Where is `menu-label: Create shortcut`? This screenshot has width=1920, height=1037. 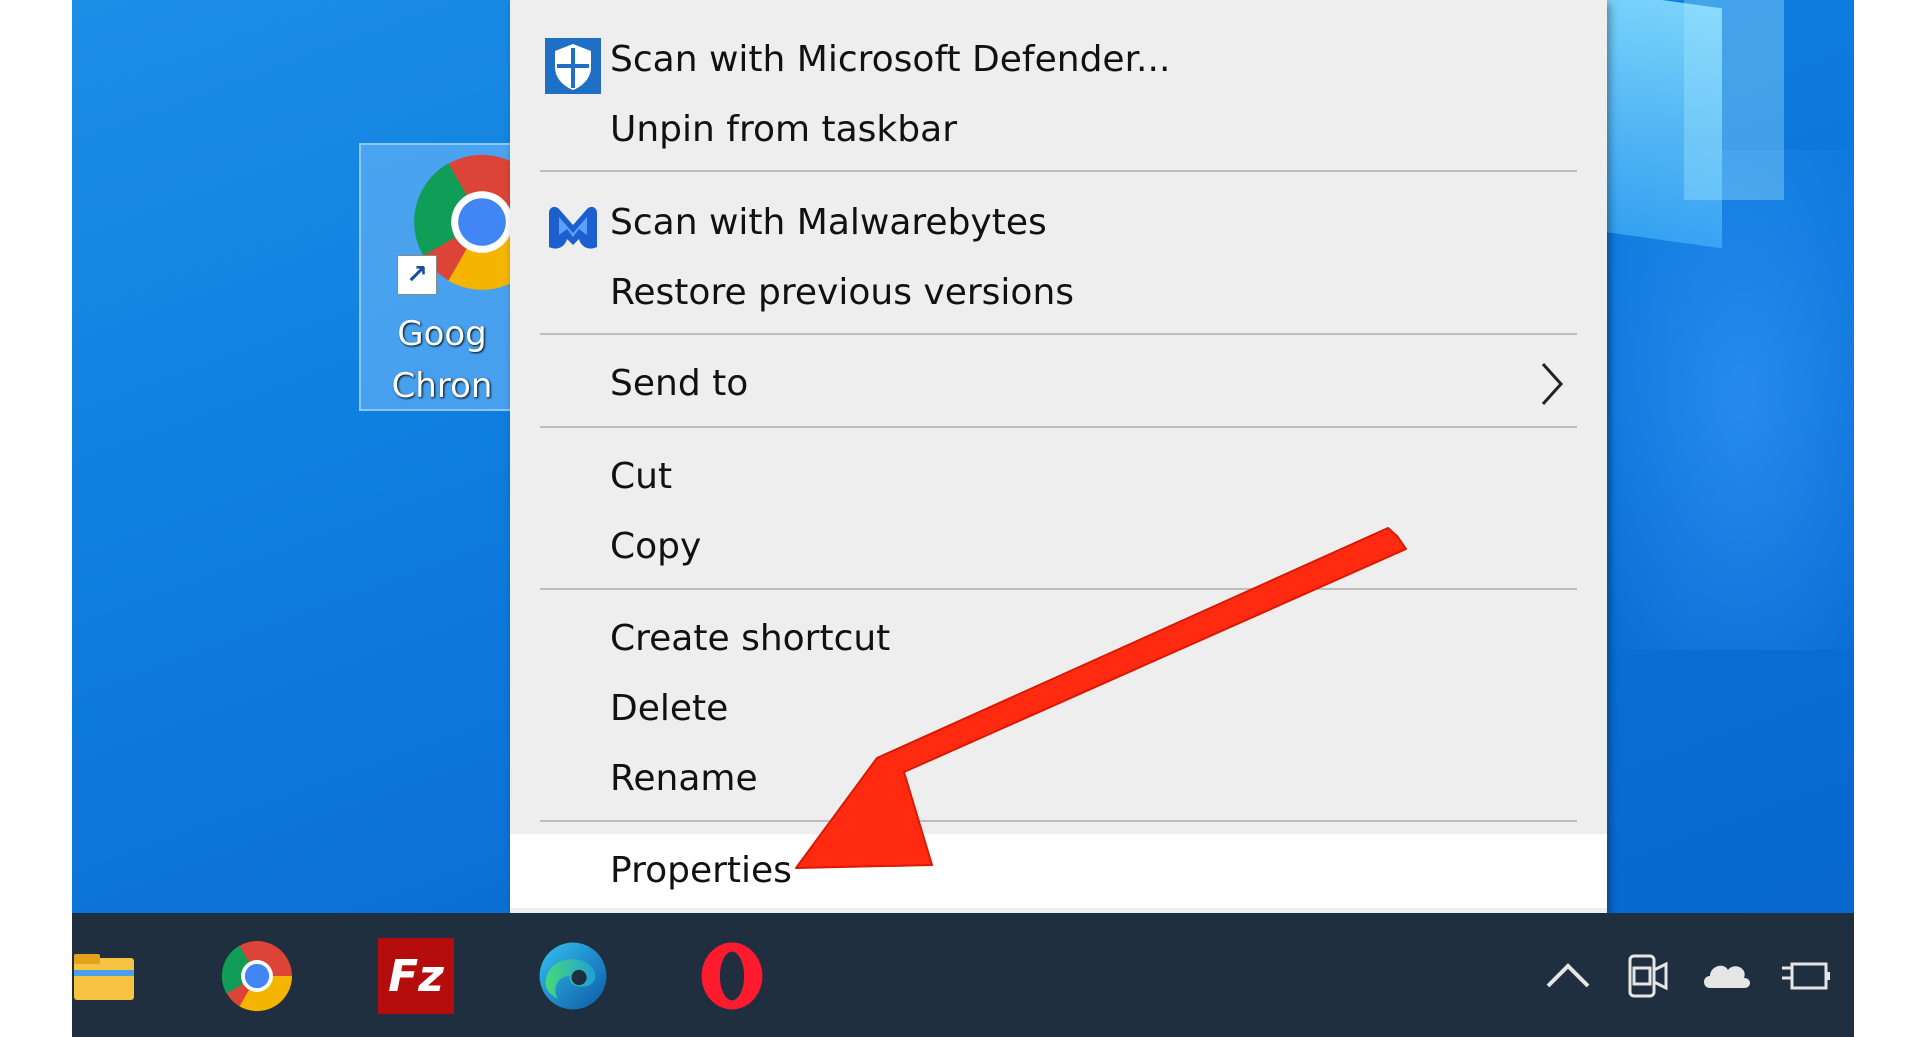 menu-label: Create shortcut is located at coordinates (750, 638).